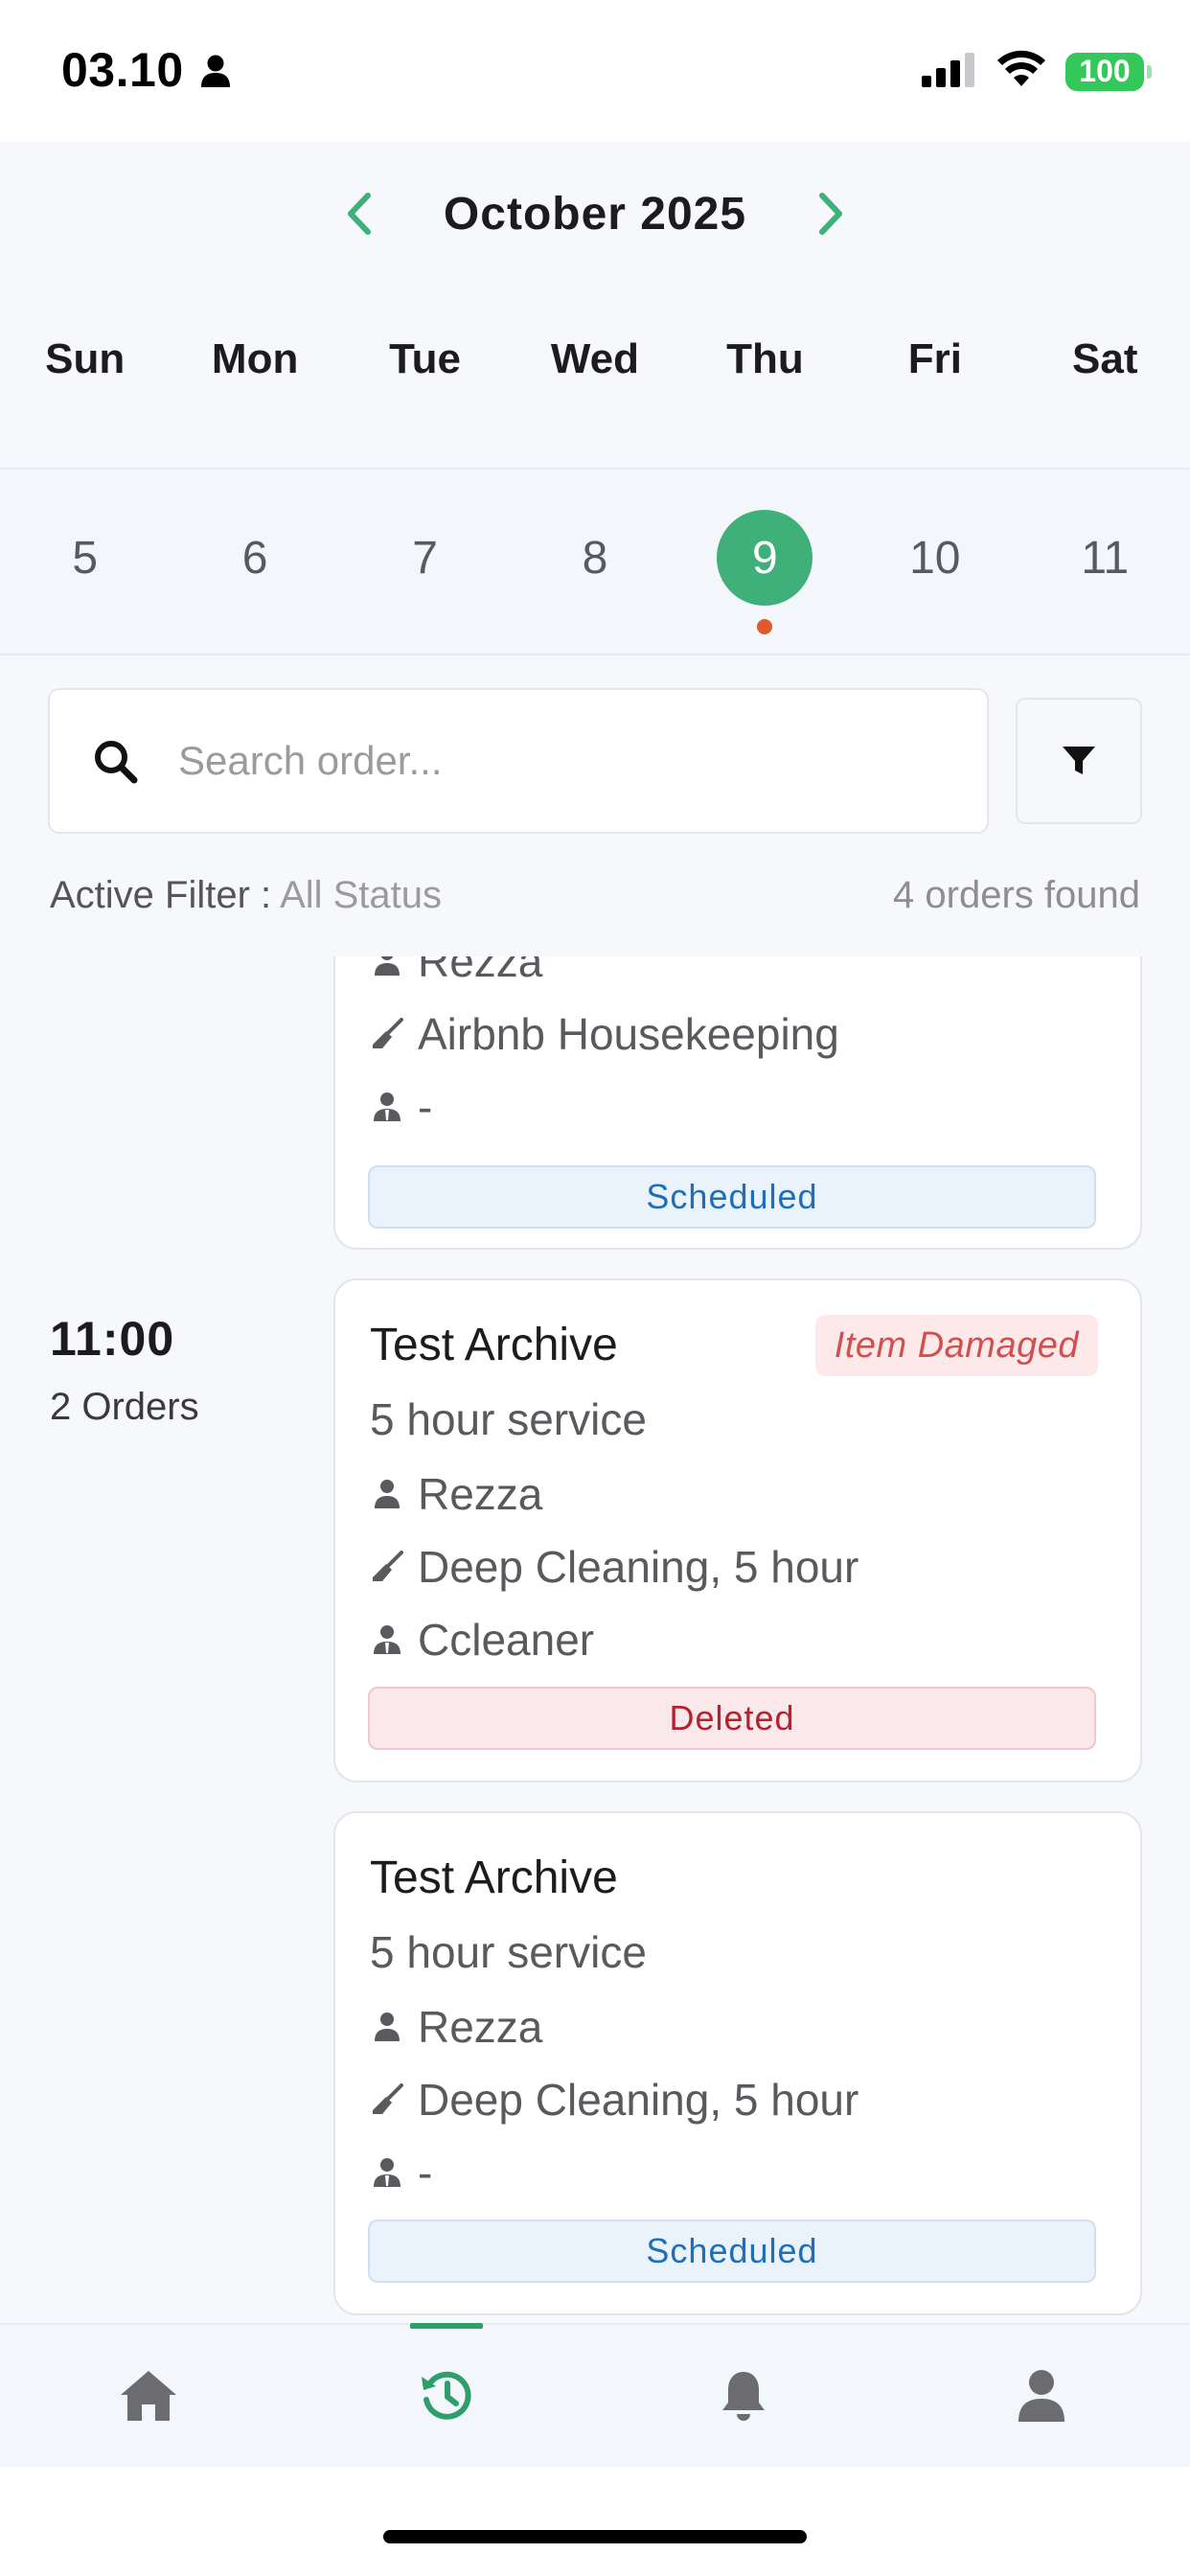  I want to click on nav-profile, so click(1041, 2396).